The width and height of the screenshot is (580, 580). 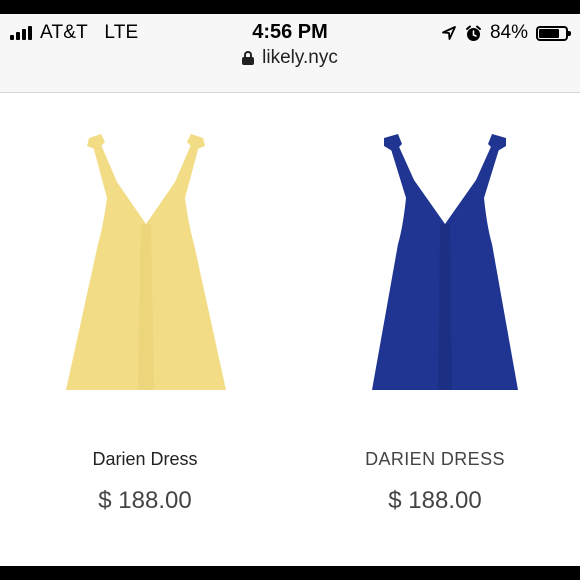 What do you see at coordinates (145, 459) in the screenshot?
I see `product-name: Darien Dress` at bounding box center [145, 459].